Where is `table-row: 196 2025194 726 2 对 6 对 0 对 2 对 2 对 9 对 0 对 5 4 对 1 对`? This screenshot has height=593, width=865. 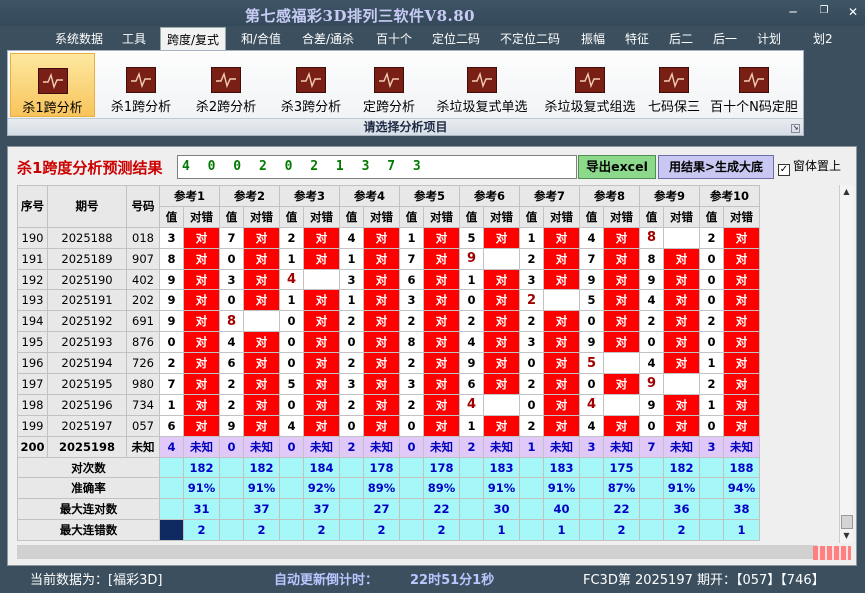
table-row: 196 2025194 726 2 对 6 对 0 对 2 对 2 对 9 对 0 对 5 4 对 1 对 is located at coordinates (388, 363).